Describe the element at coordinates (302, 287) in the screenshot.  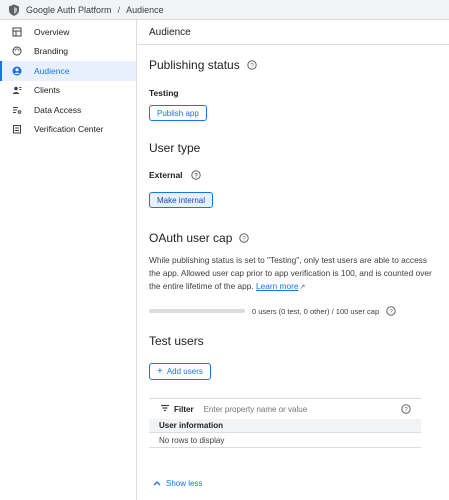
I see `external-link-icon: ↗` at that location.